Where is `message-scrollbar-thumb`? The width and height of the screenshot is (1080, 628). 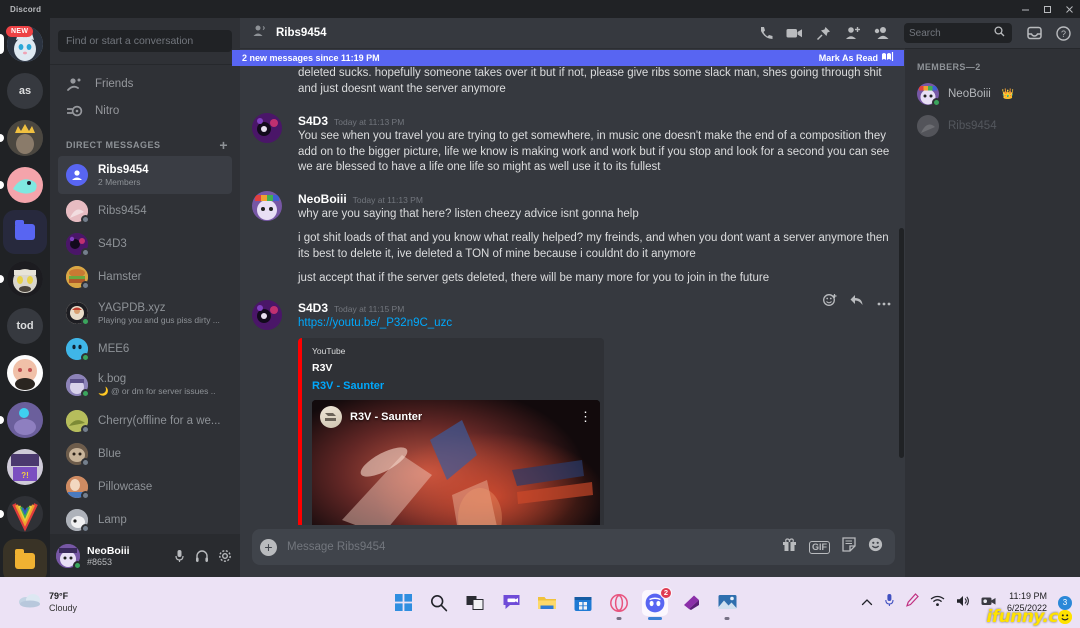 message-scrollbar-thumb is located at coordinates (901, 343).